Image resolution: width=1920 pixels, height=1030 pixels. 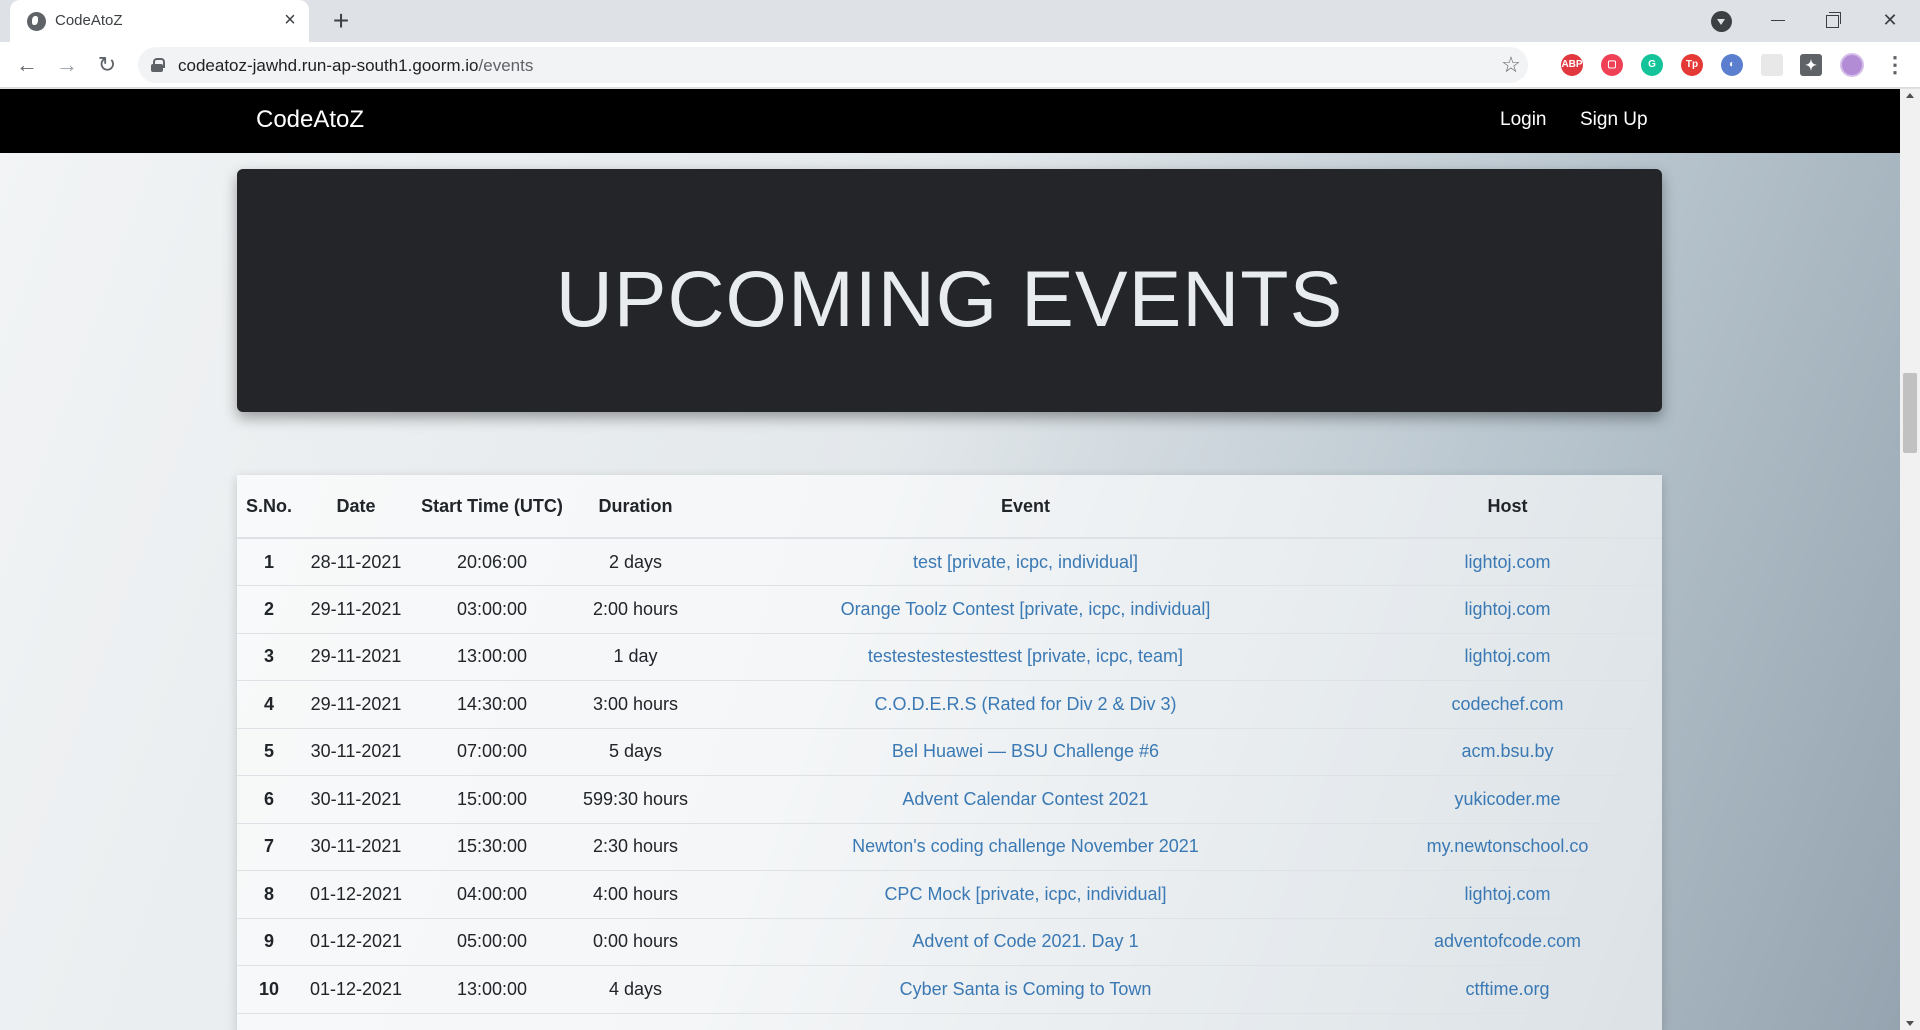 I want to click on page-scrollbar, so click(x=1910, y=559).